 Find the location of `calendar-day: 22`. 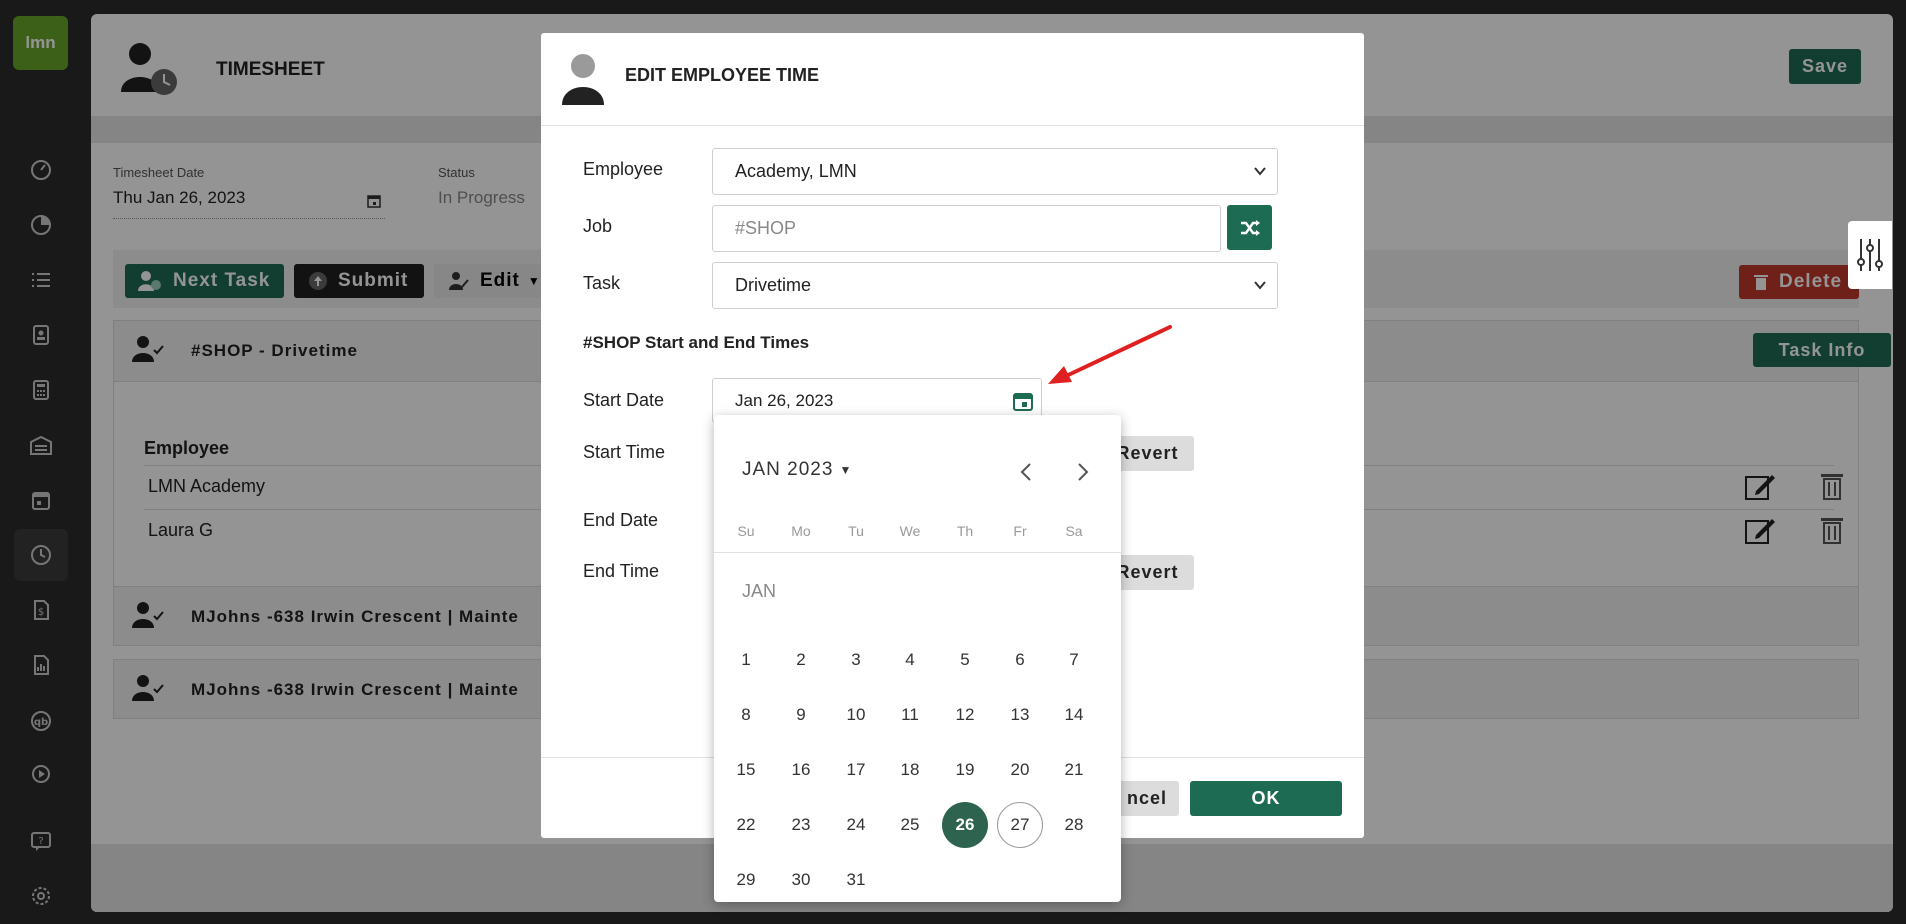

calendar-day: 22 is located at coordinates (746, 825).